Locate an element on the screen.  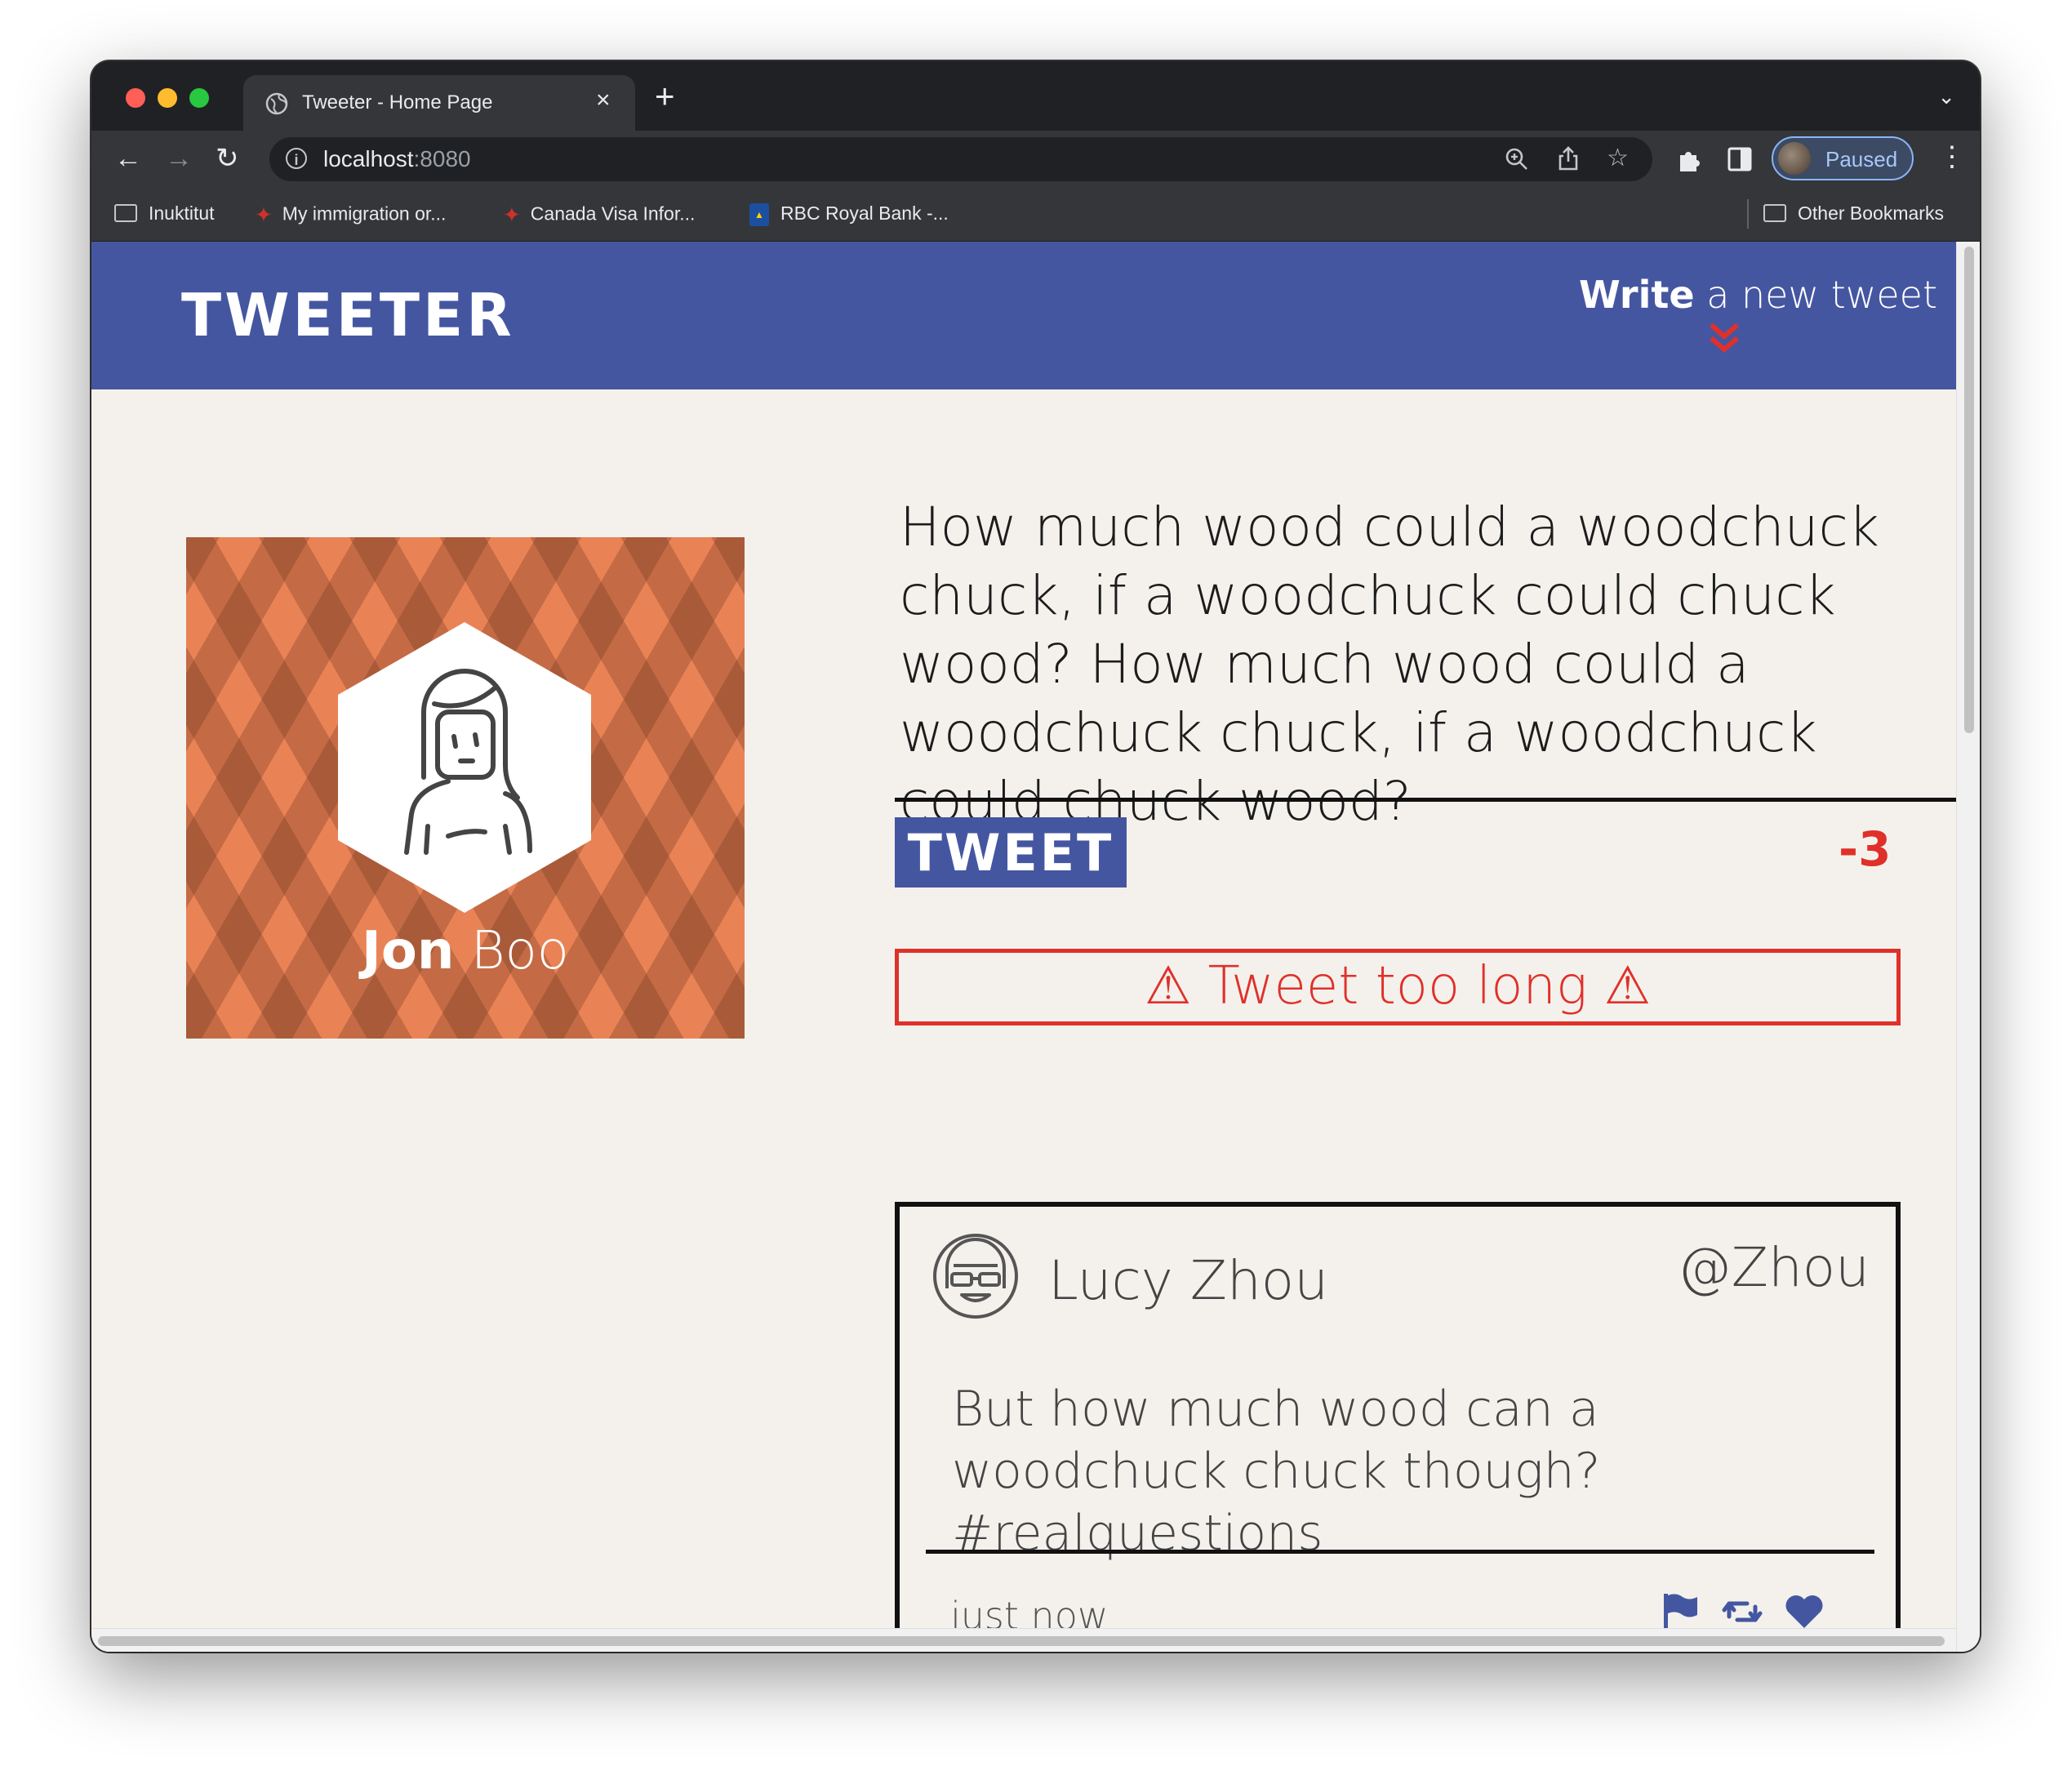
profile-avatar is located at coordinates (464, 767).